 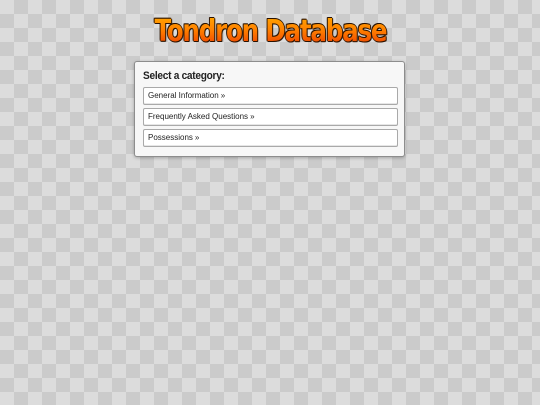 I want to click on site-title-logo: Tondron Database, so click(x=270, y=32).